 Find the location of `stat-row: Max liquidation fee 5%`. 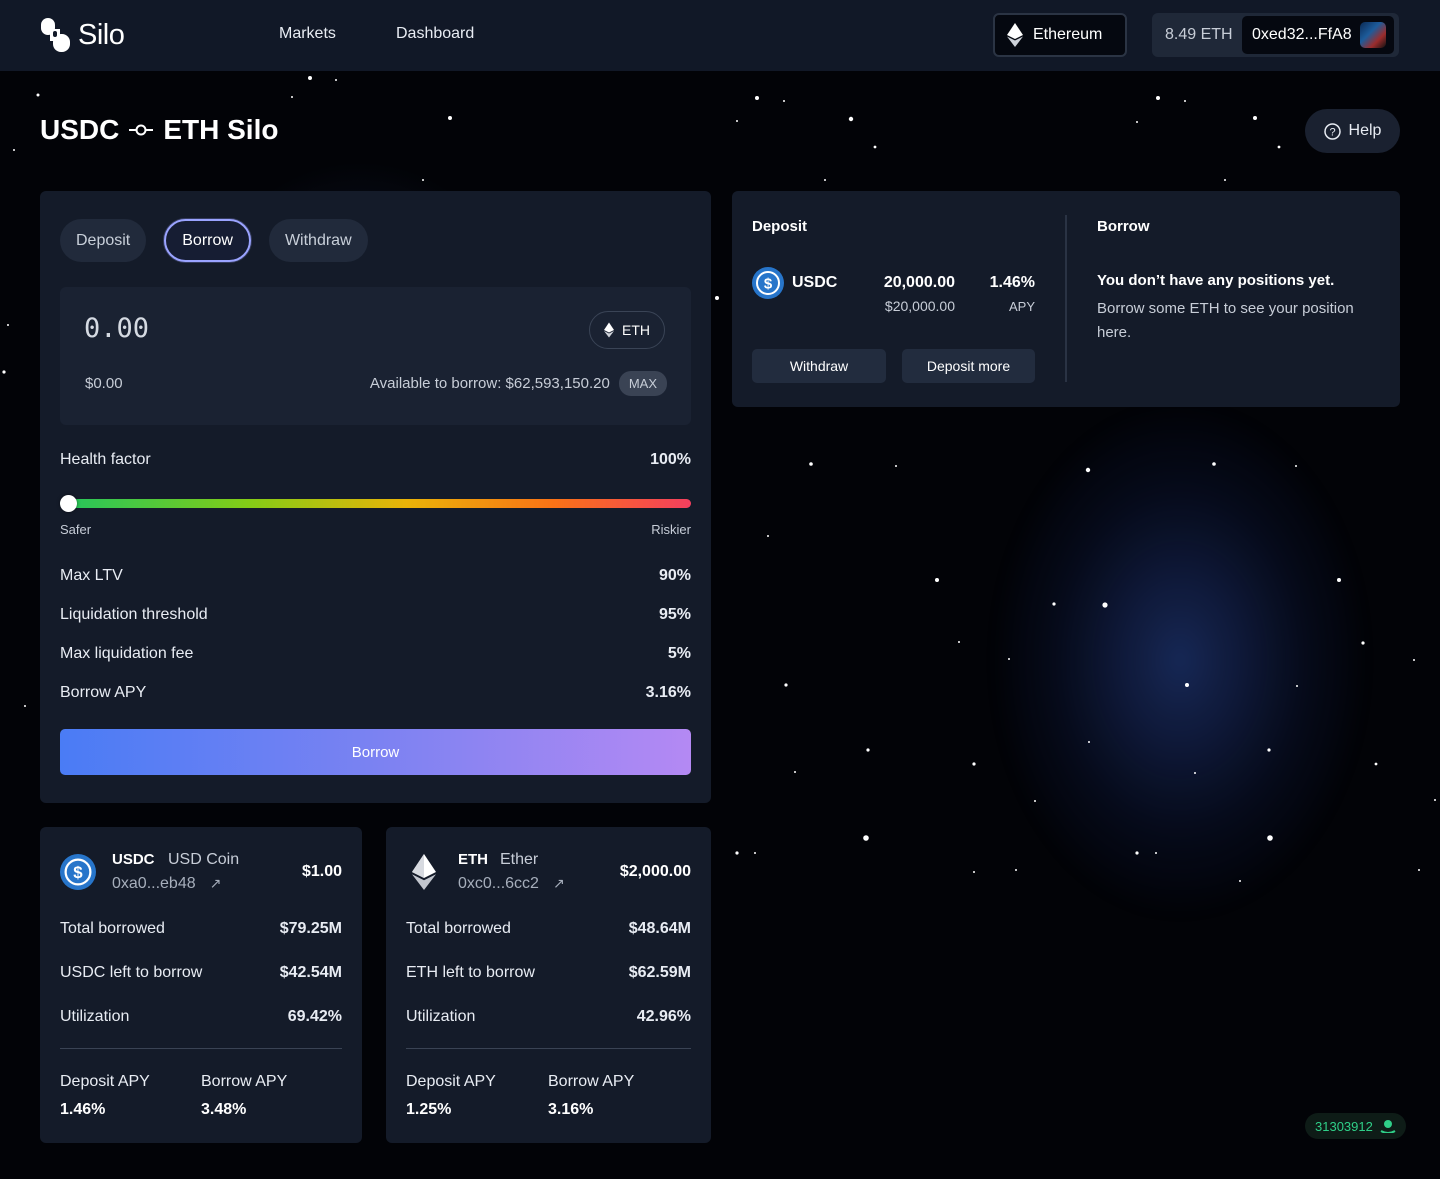

stat-row: Max liquidation fee 5% is located at coordinates (375, 654).